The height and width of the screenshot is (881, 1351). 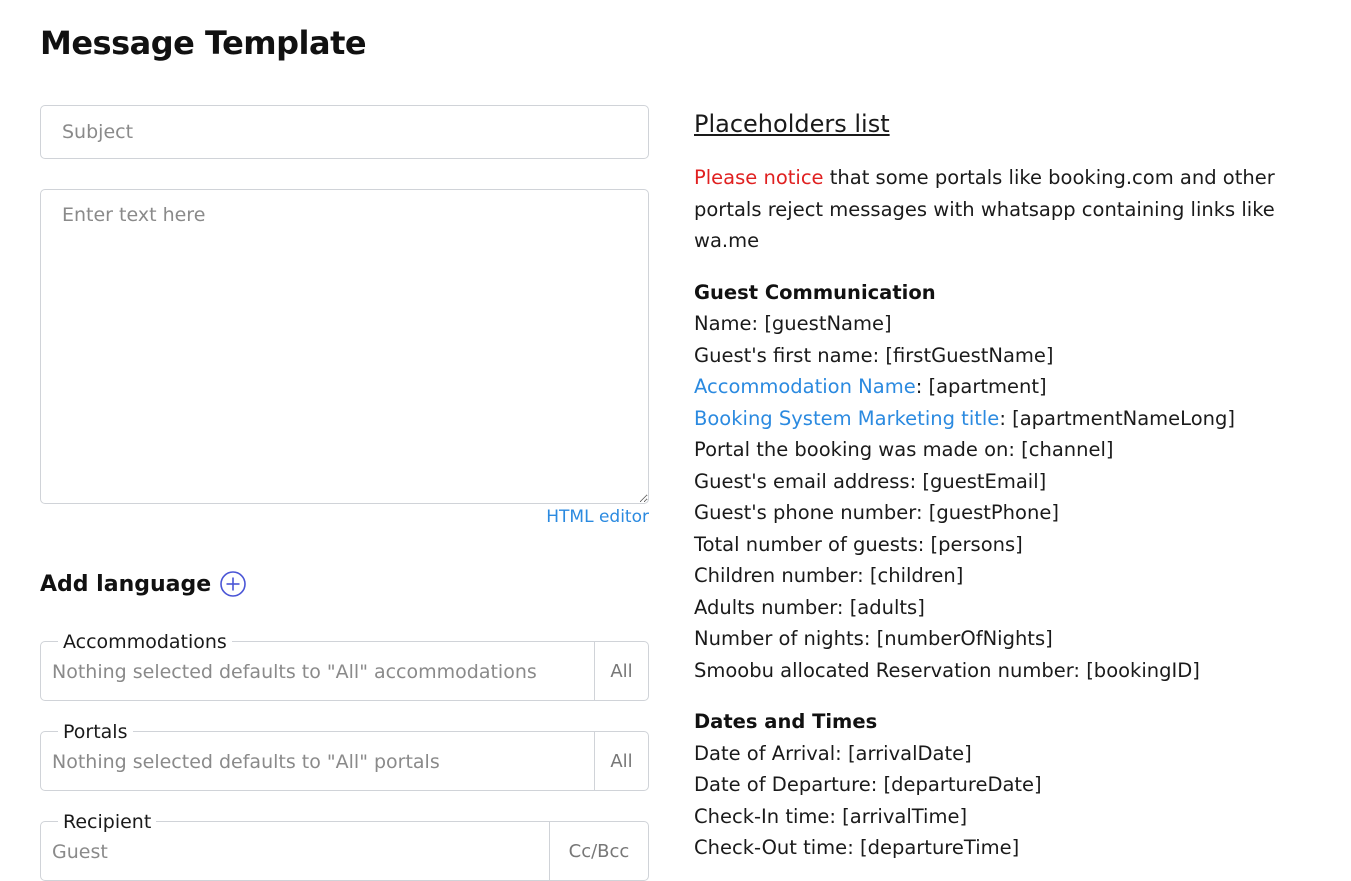 I want to click on placeholder-token: [arrivalDate], so click(x=909, y=753).